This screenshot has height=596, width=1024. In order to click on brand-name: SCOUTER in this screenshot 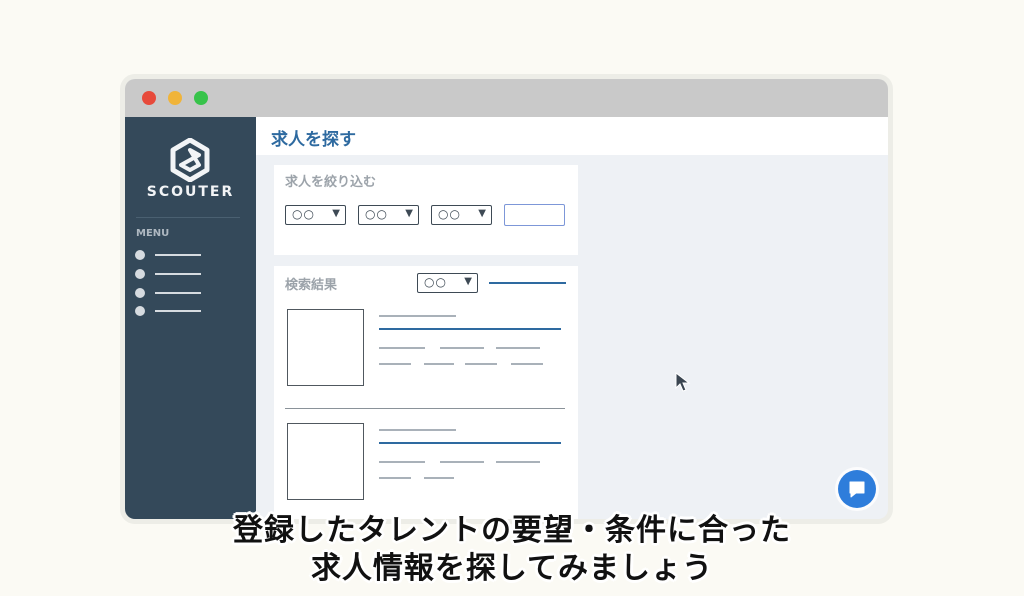, I will do `click(190, 192)`.